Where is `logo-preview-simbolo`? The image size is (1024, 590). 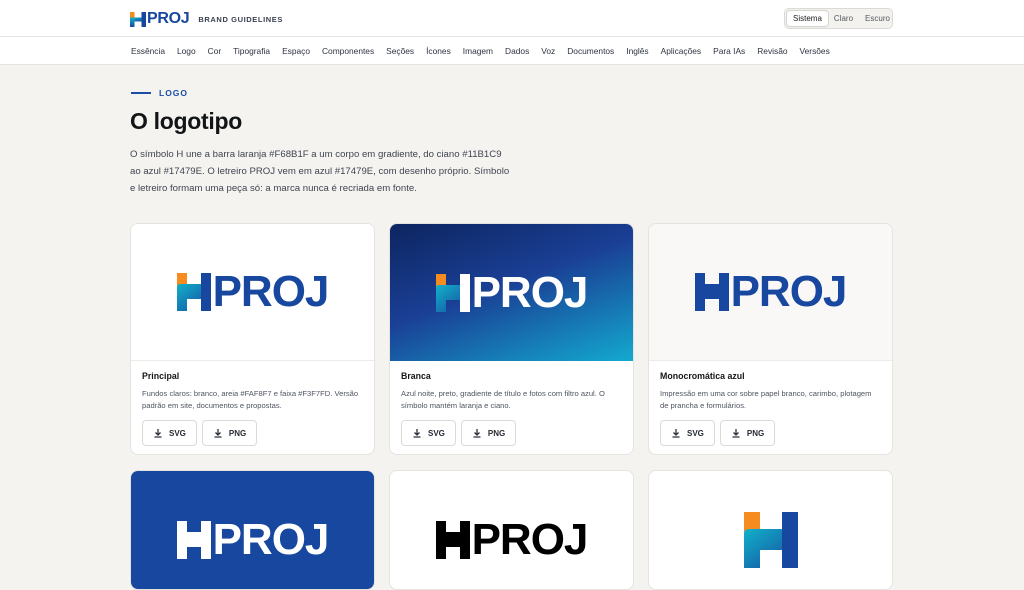
logo-preview-simbolo is located at coordinates (770, 530).